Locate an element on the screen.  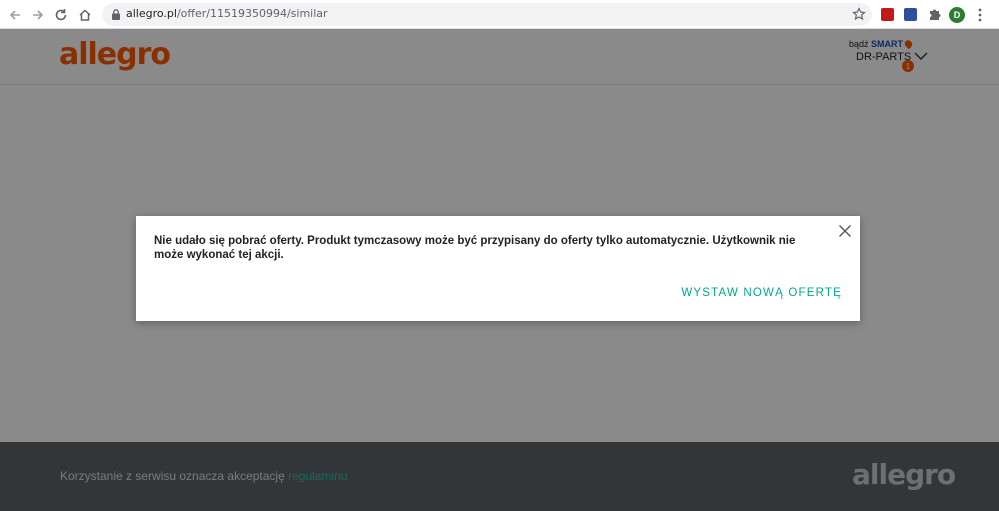
reload-icon is located at coordinates (61, 15).